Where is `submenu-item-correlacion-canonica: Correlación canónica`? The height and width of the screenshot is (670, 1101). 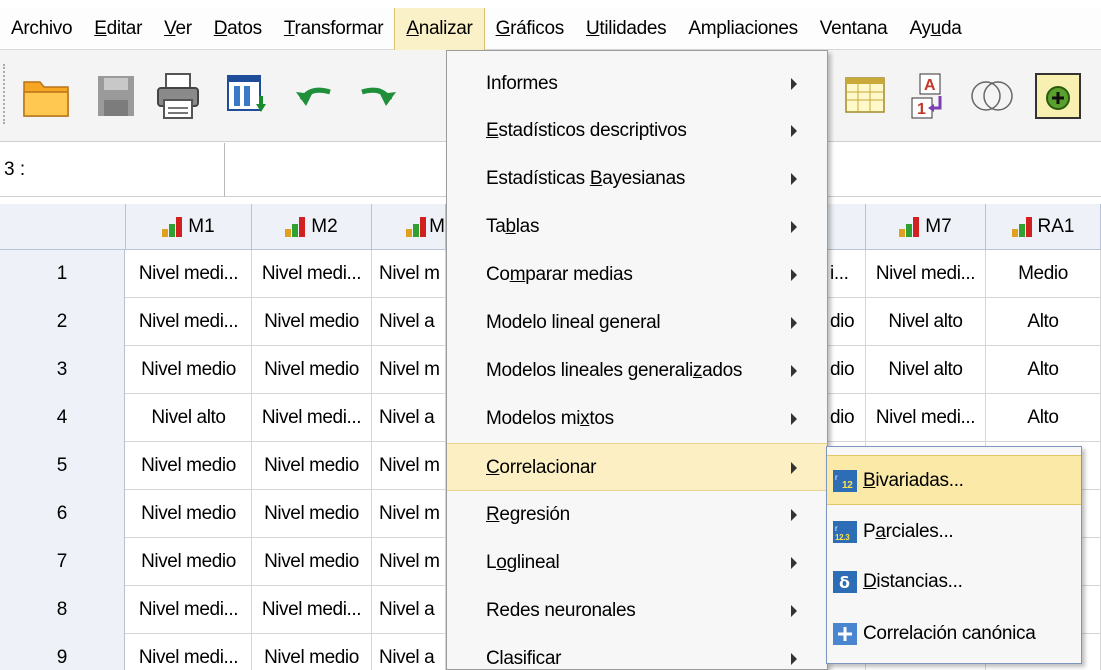
submenu-item-correlacion-canonica: Correlación canónica is located at coordinates (954, 634).